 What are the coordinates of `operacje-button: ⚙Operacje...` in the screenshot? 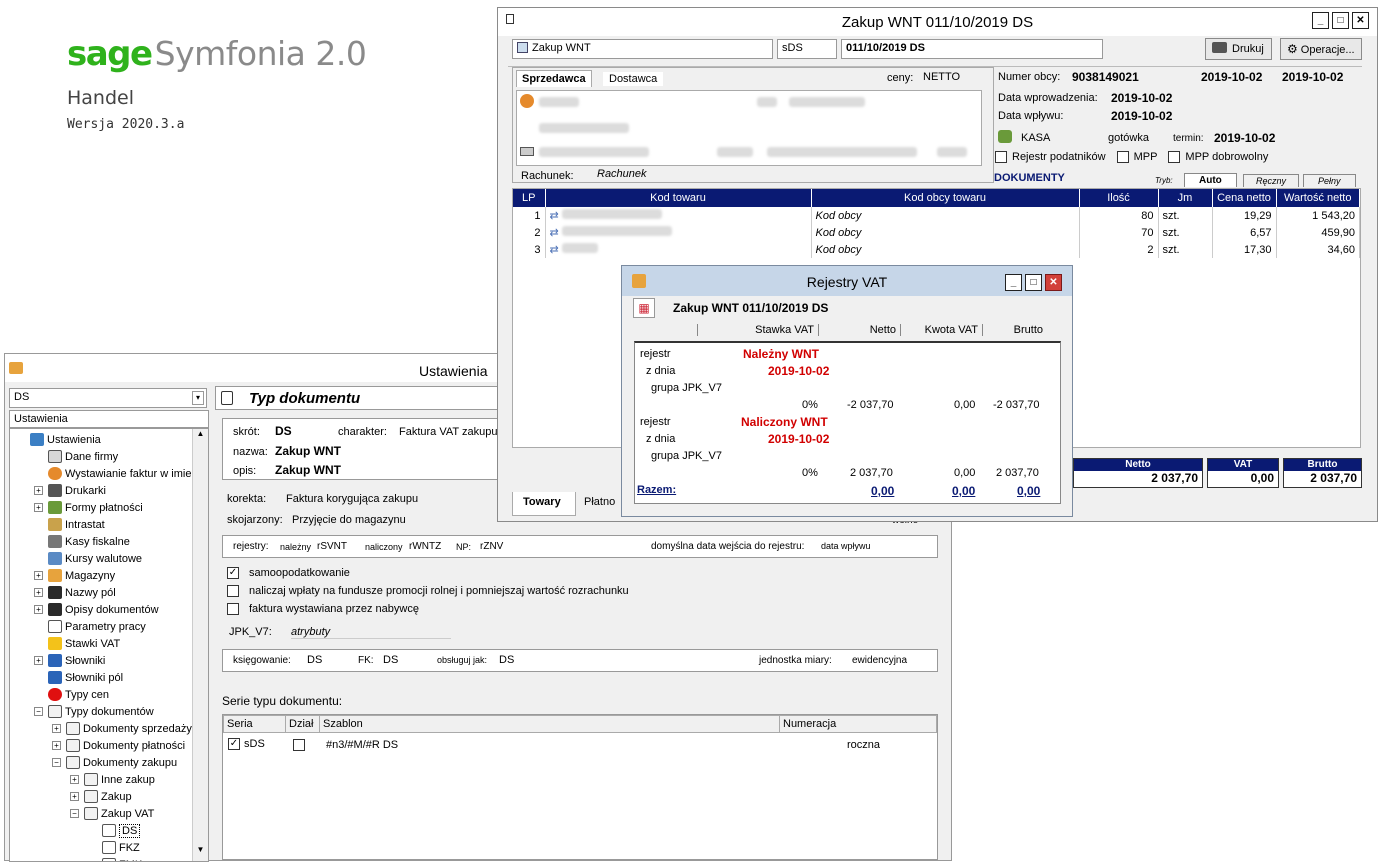 It's located at (1321, 49).